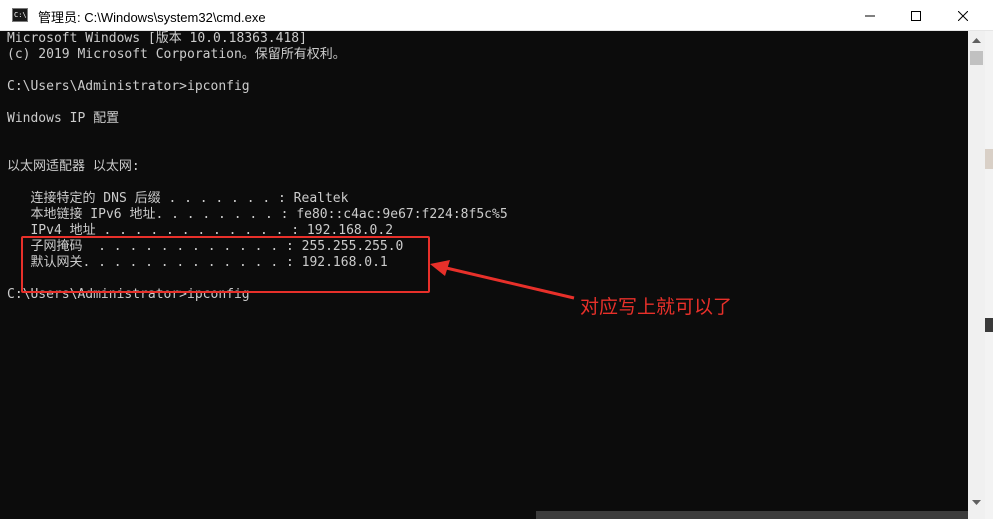  I want to click on scroll-up-button, so click(976, 39).